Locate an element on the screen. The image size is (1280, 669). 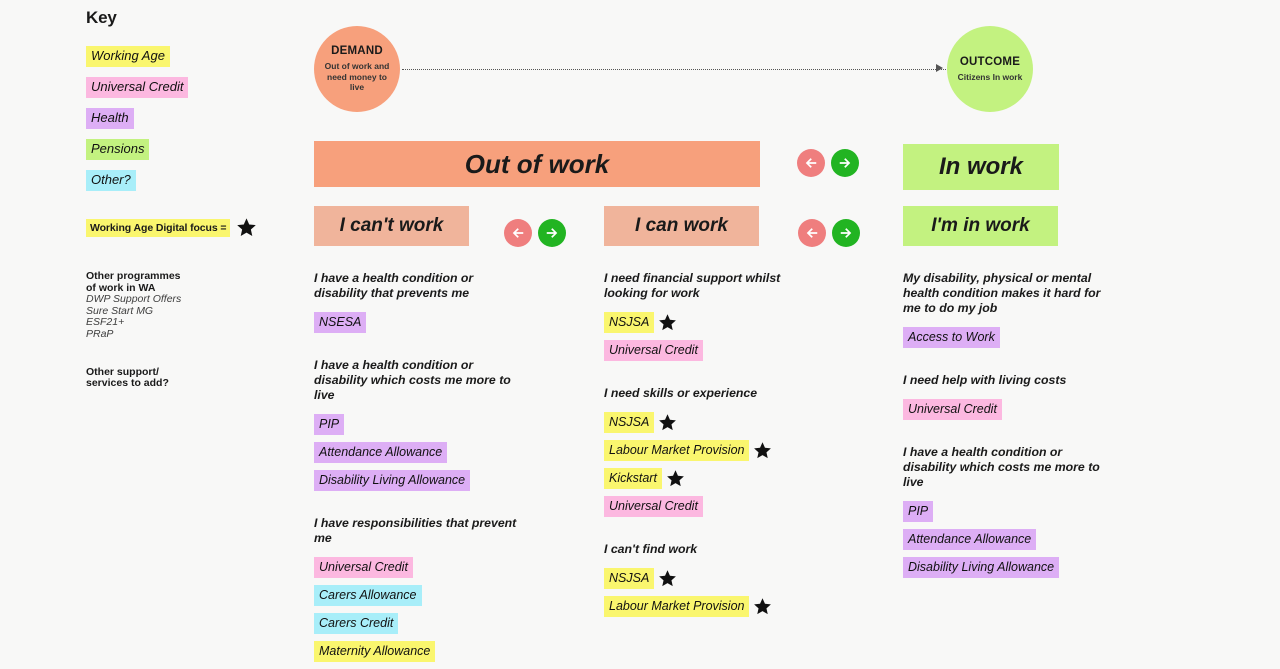
need-statement: I can't find work is located at coordinates (651, 549).